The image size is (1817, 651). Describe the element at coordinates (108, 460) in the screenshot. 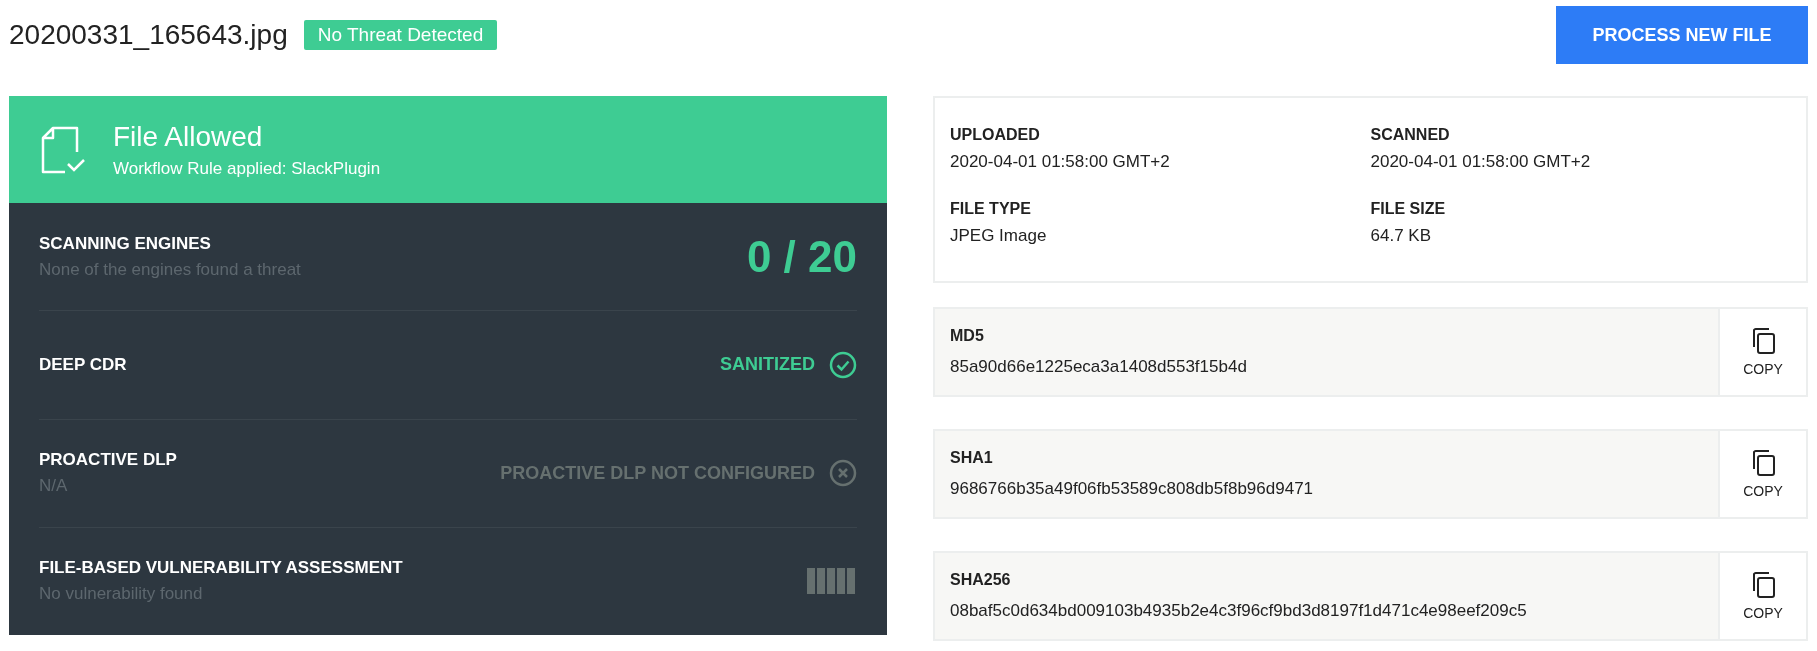

I see `check-label: PROACTIVE DLP` at that location.